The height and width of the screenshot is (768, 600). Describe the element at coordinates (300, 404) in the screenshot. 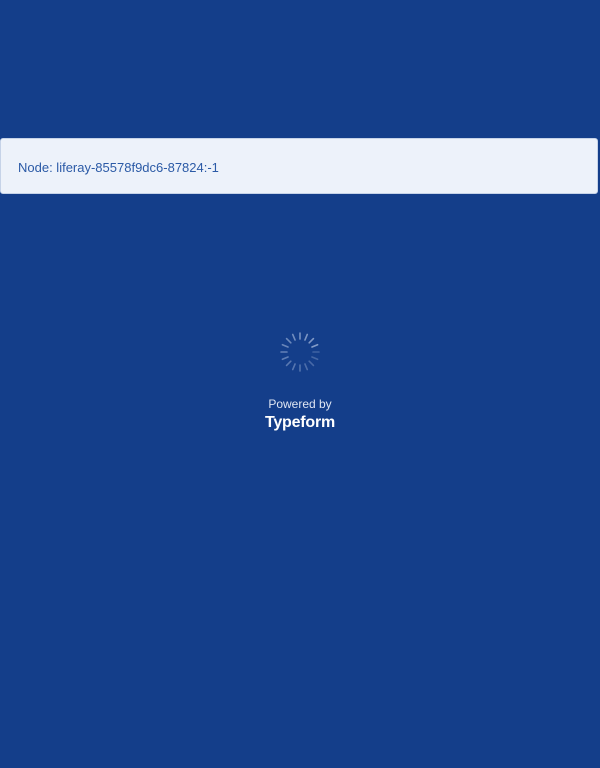

I see `powered-by-label: Powered by` at that location.